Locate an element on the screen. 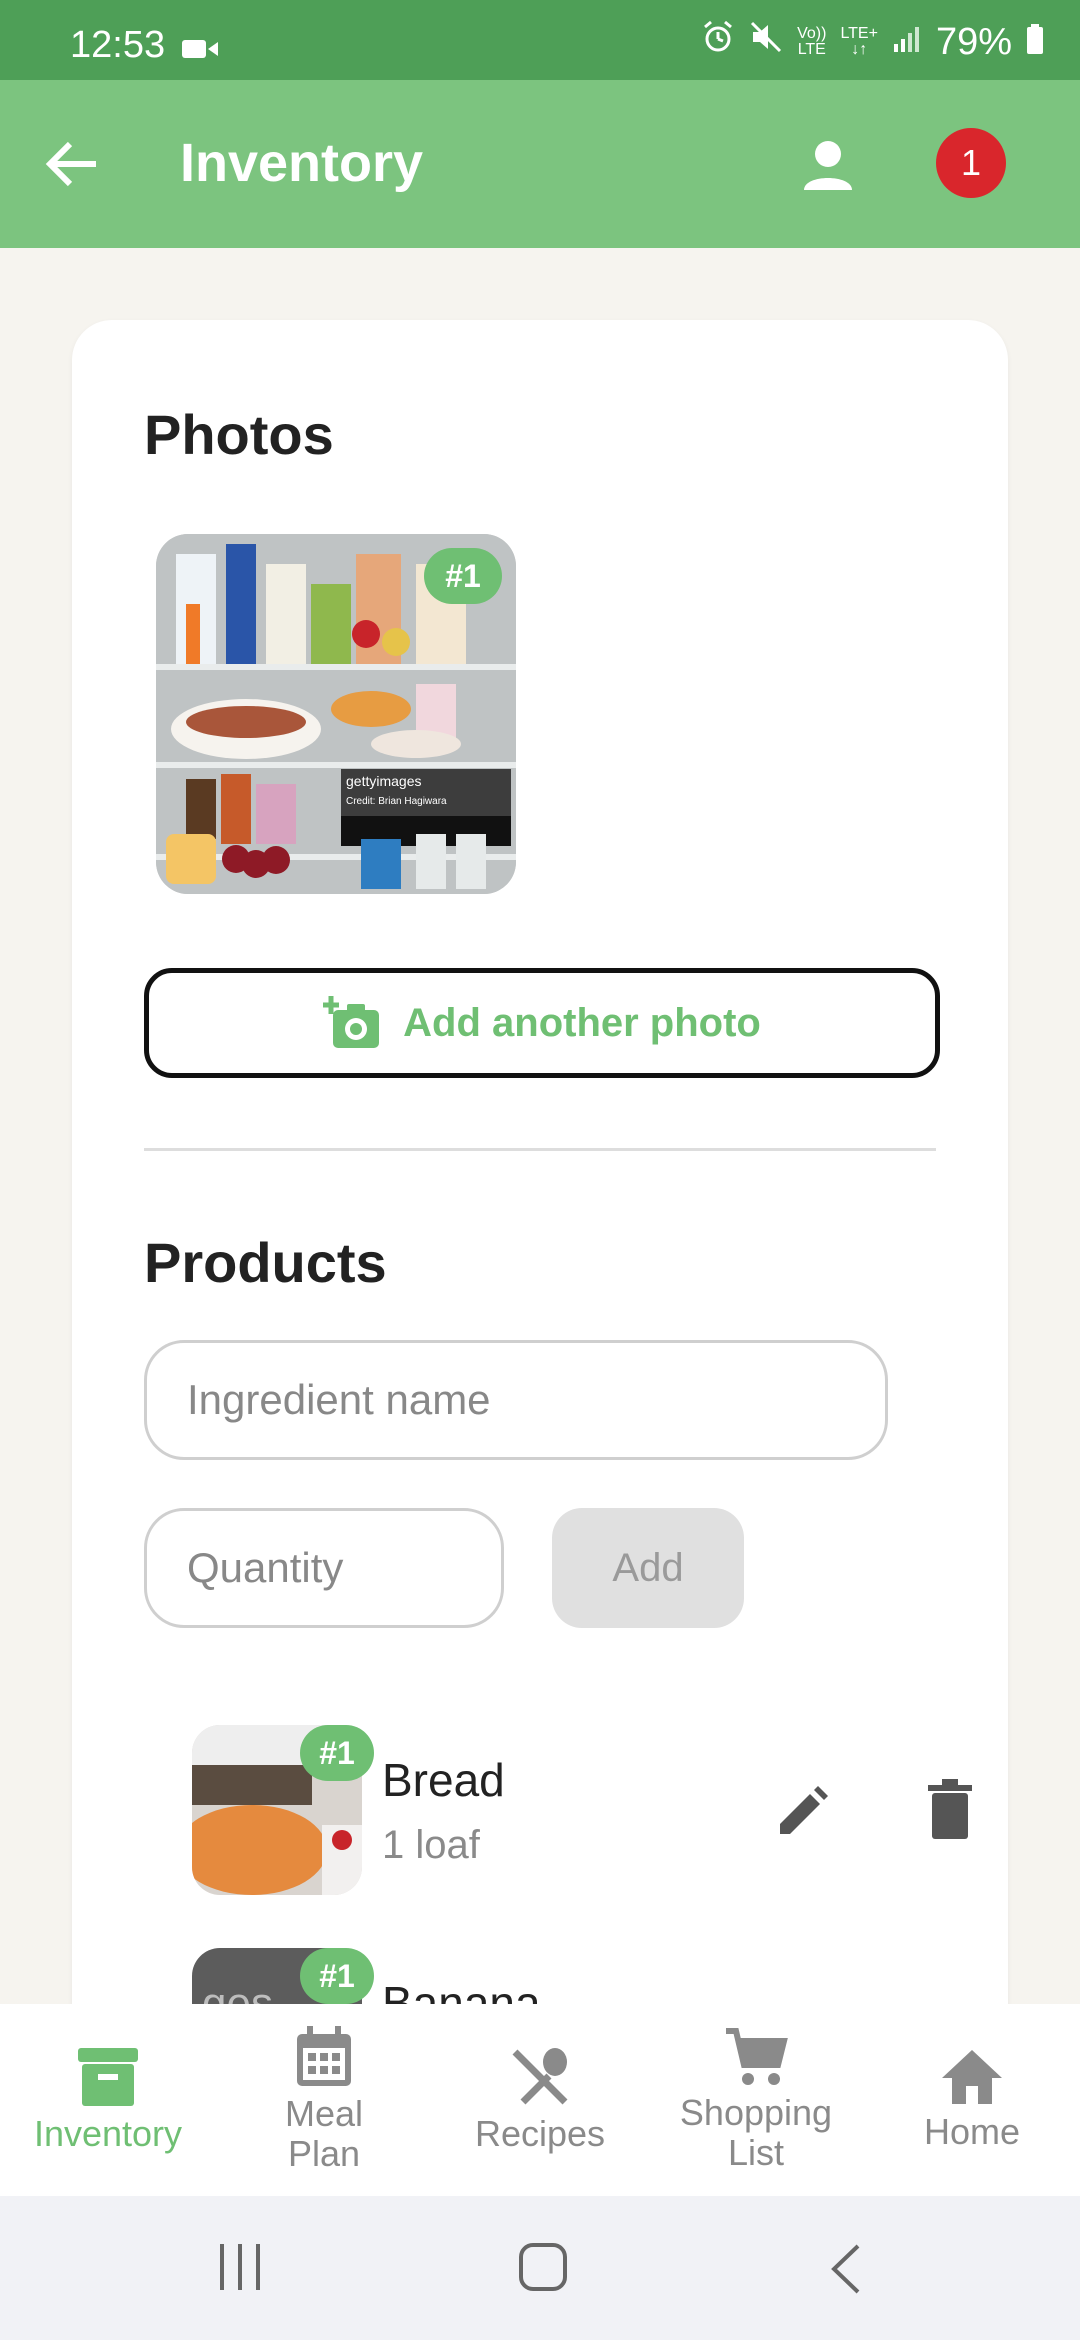 Image resolution: width=1080 pixels, height=2340 pixels. nav-home-label: Home is located at coordinates (972, 2131).